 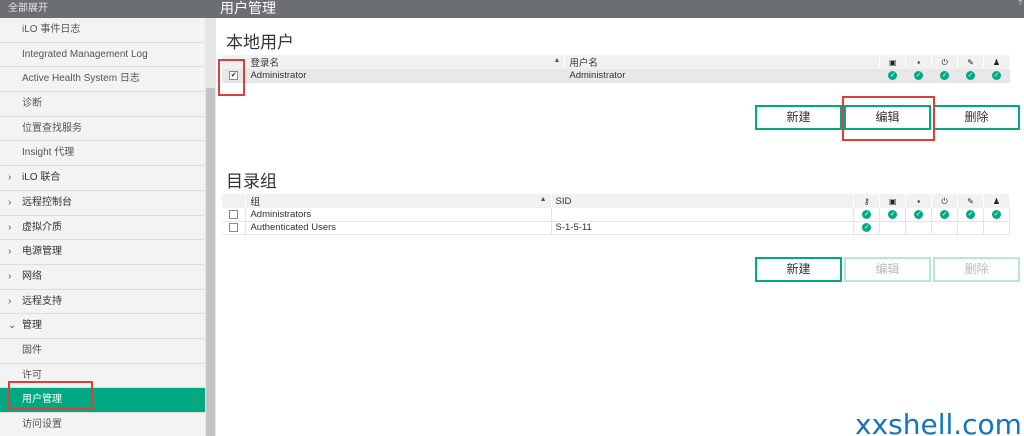 I want to click on sidebar-item: 固件, so click(x=102, y=351).